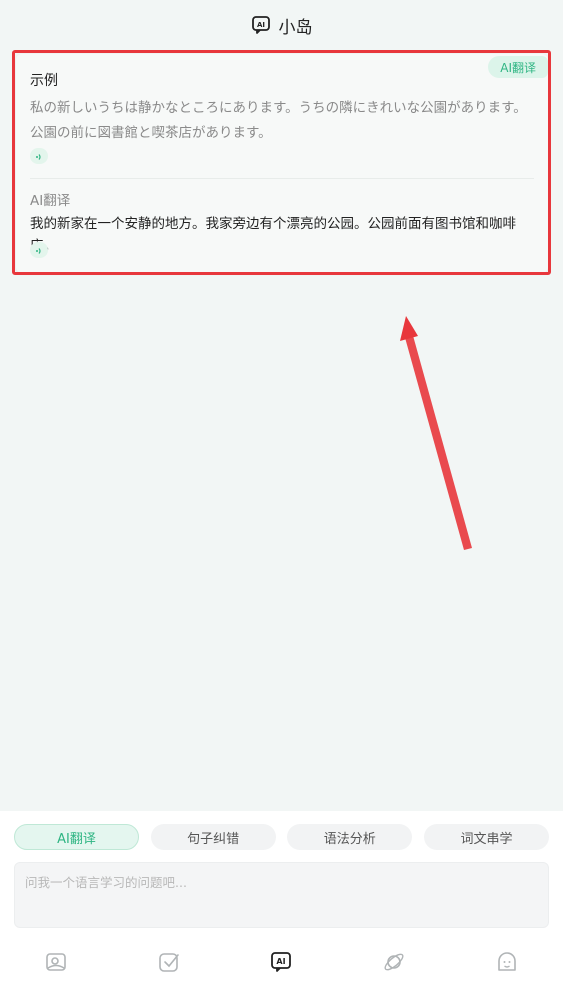  I want to click on tab-ai-chat: AI, so click(281, 964).